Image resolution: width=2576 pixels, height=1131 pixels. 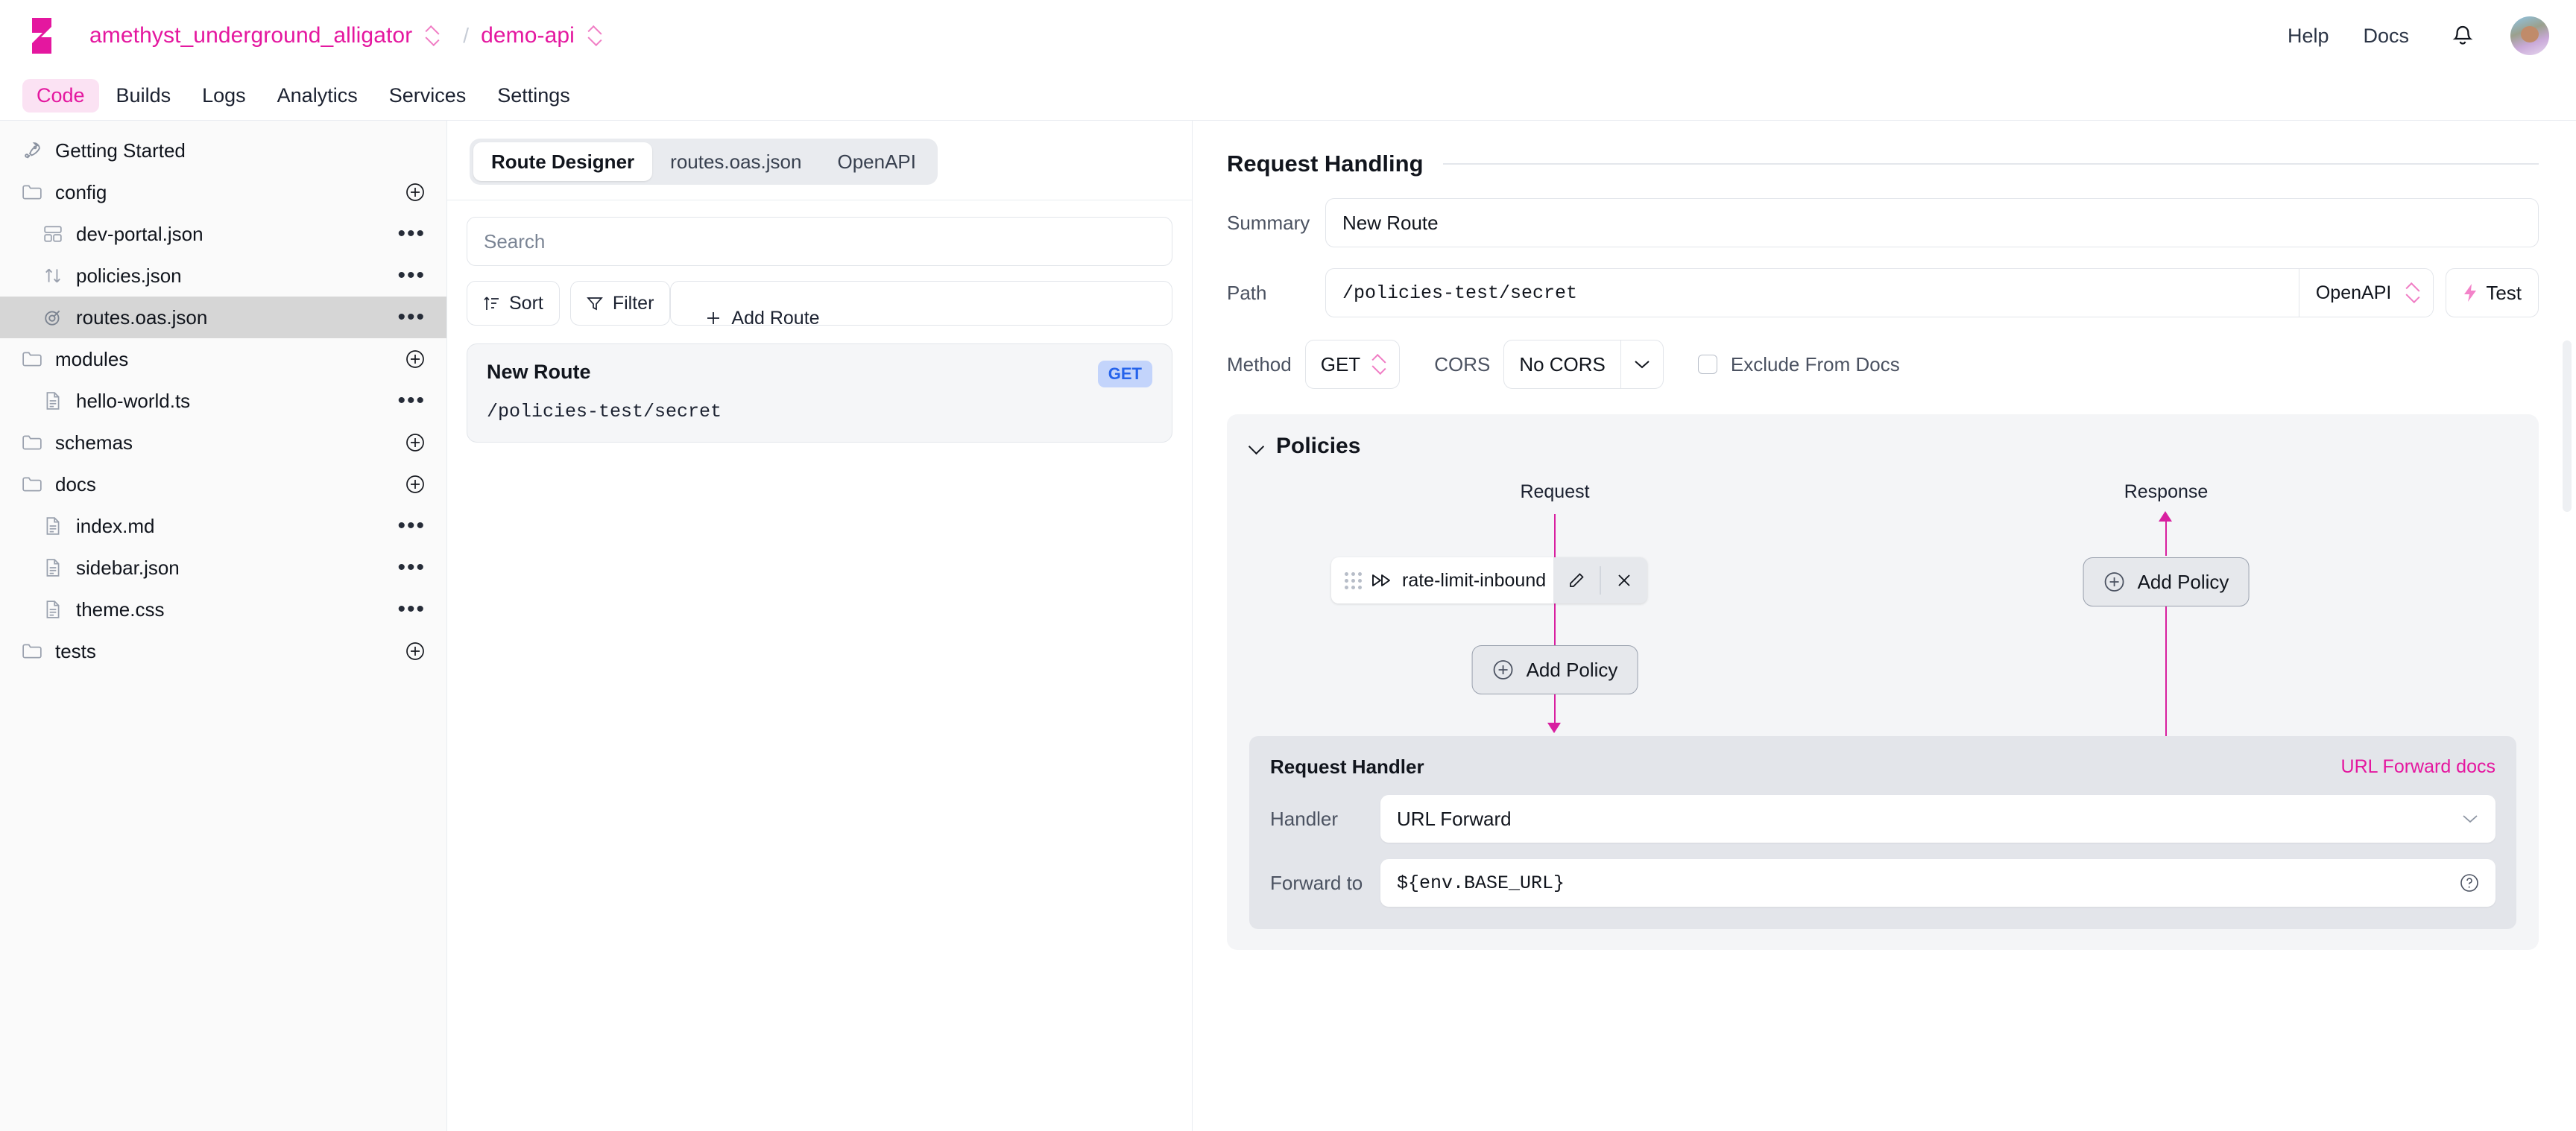 What do you see at coordinates (1503, 670) in the screenshot?
I see `plus-circle-icon` at bounding box center [1503, 670].